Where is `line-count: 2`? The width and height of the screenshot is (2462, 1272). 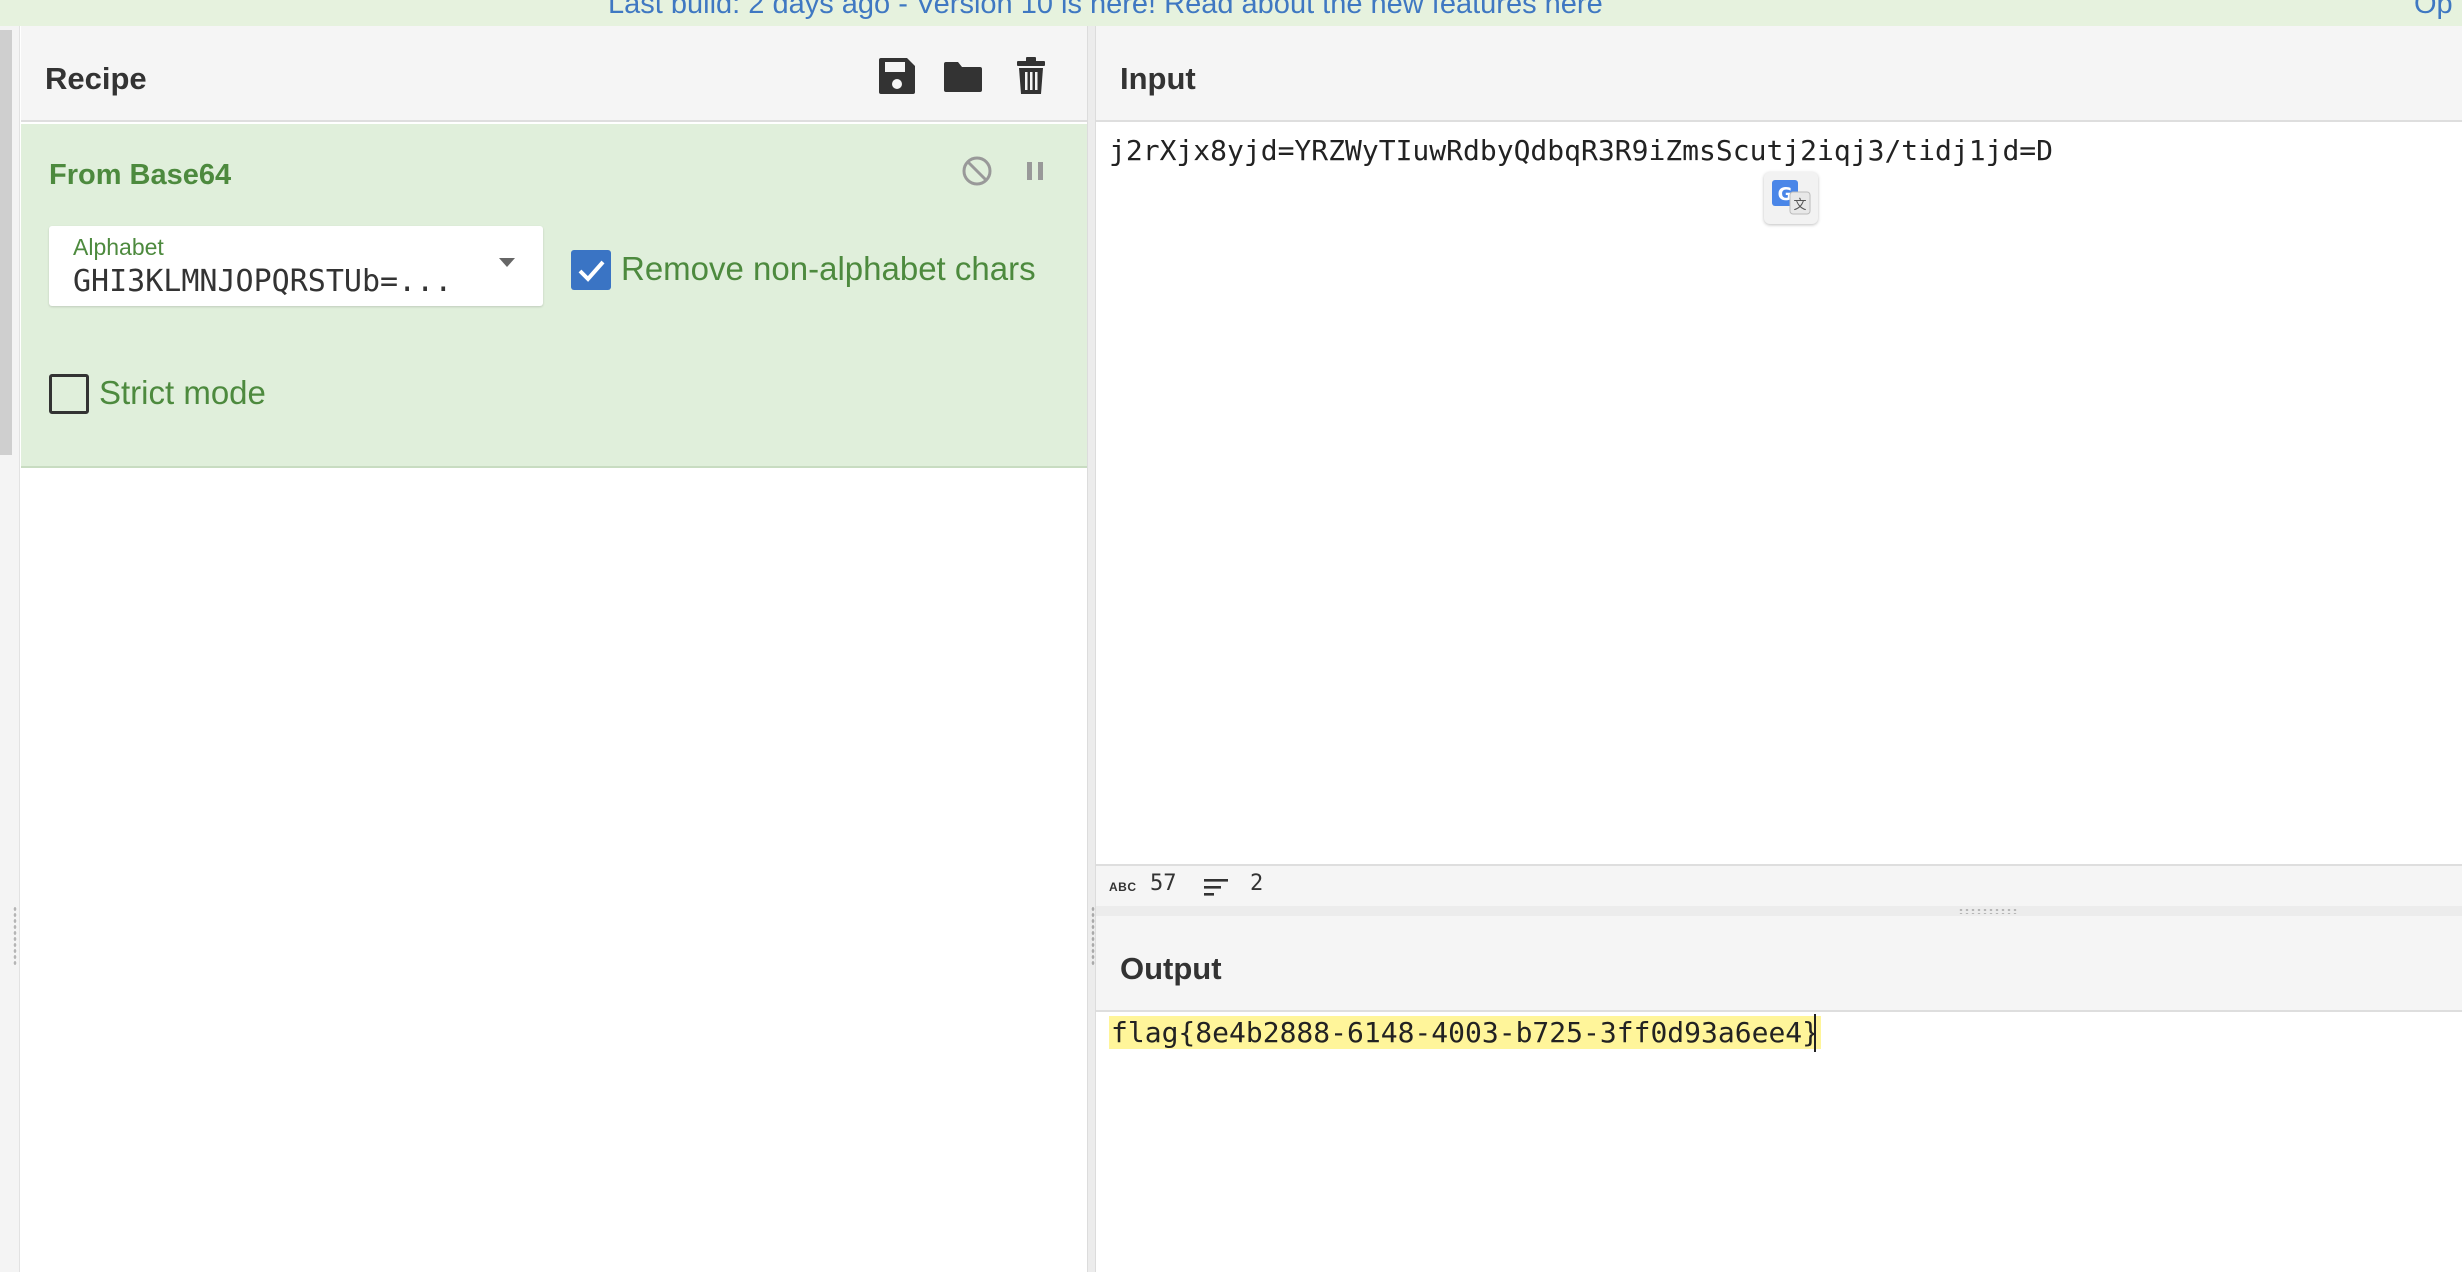
line-count: 2 is located at coordinates (1257, 883).